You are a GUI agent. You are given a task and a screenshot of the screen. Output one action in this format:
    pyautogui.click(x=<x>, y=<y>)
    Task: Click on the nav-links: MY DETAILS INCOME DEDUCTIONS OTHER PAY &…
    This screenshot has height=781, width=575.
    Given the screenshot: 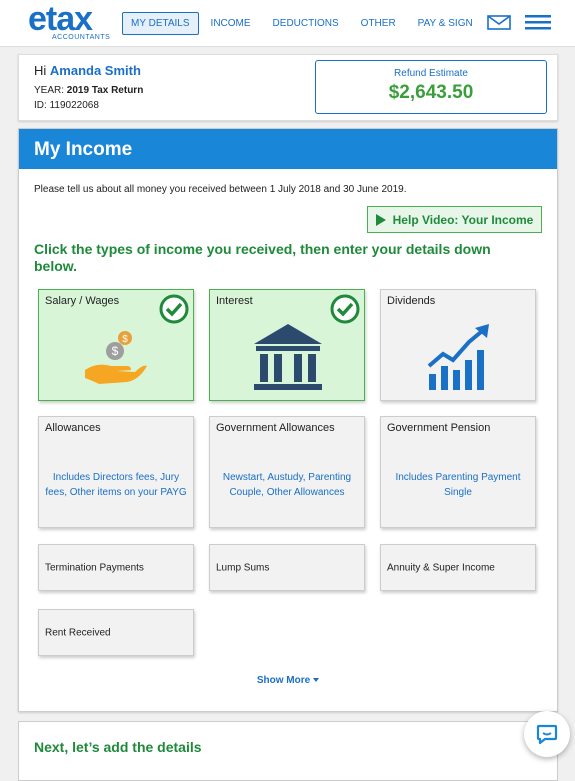 What is the action you would take?
    pyautogui.click(x=308, y=23)
    